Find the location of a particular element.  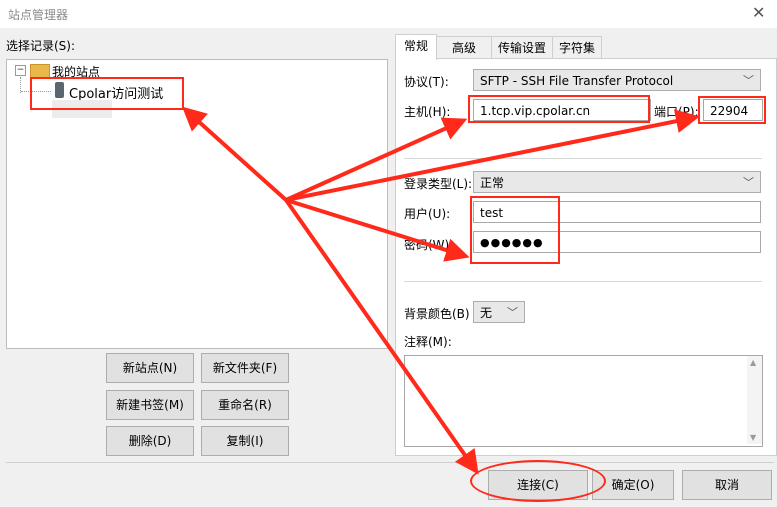

tab-general: 常规 is located at coordinates (416, 47).